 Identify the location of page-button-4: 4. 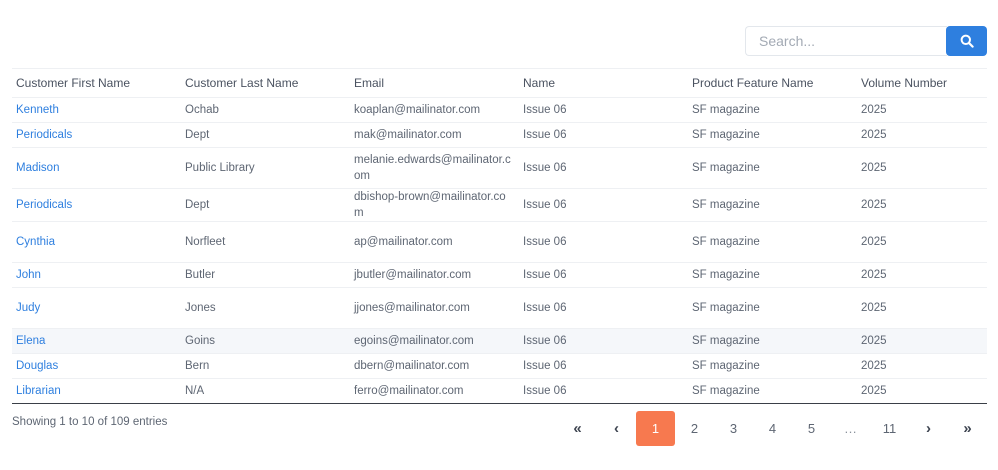
(772, 428).